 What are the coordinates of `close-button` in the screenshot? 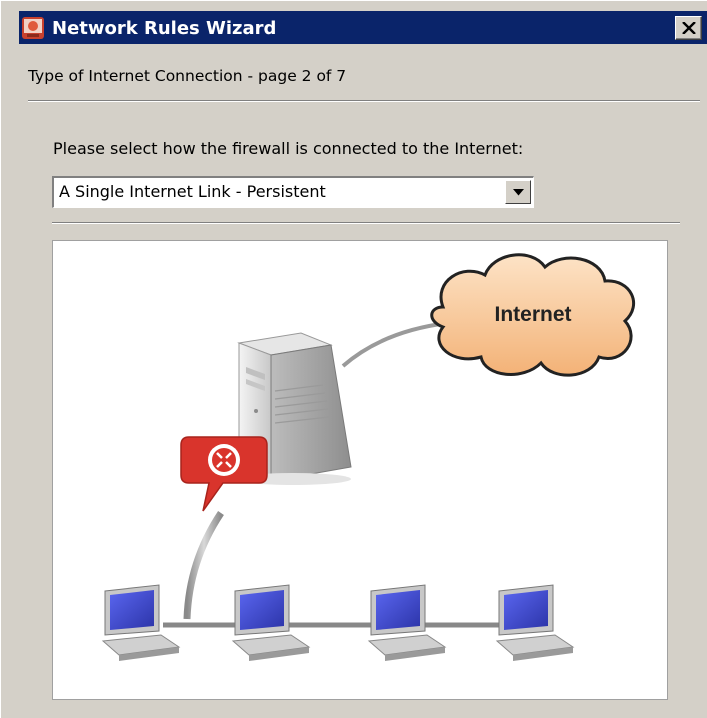 It's located at (688, 28).